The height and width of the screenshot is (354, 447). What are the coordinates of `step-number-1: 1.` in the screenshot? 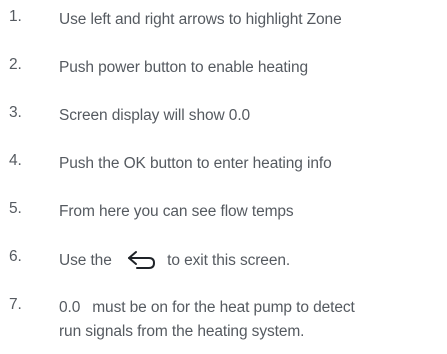 It's located at (15, 16).